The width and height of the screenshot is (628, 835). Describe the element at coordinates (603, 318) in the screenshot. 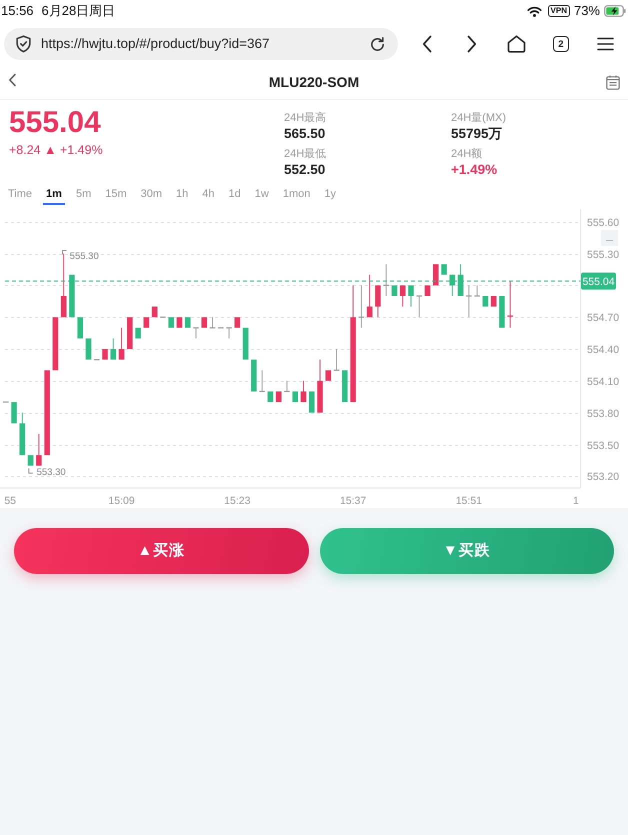

I see `y-axis-label: 554.70` at that location.